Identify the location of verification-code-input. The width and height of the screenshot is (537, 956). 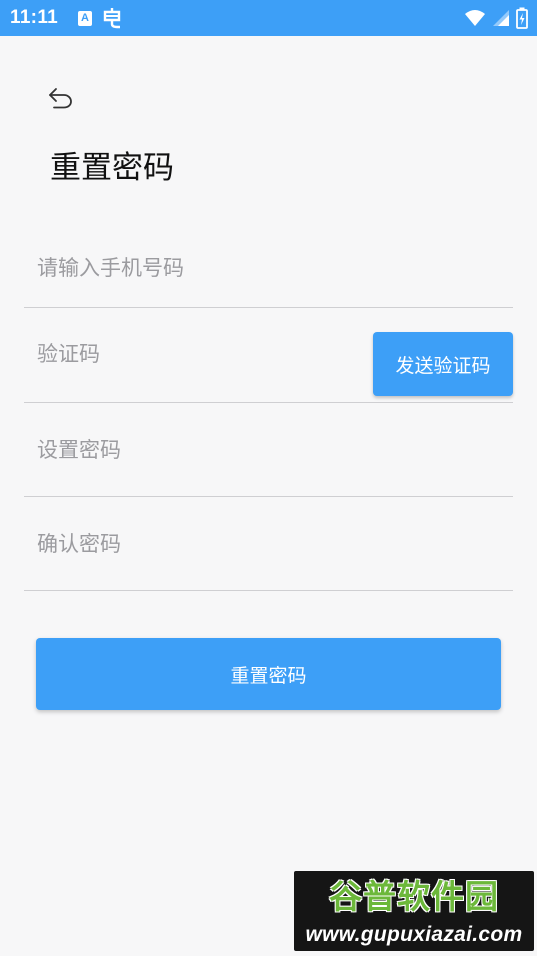
(197, 353).